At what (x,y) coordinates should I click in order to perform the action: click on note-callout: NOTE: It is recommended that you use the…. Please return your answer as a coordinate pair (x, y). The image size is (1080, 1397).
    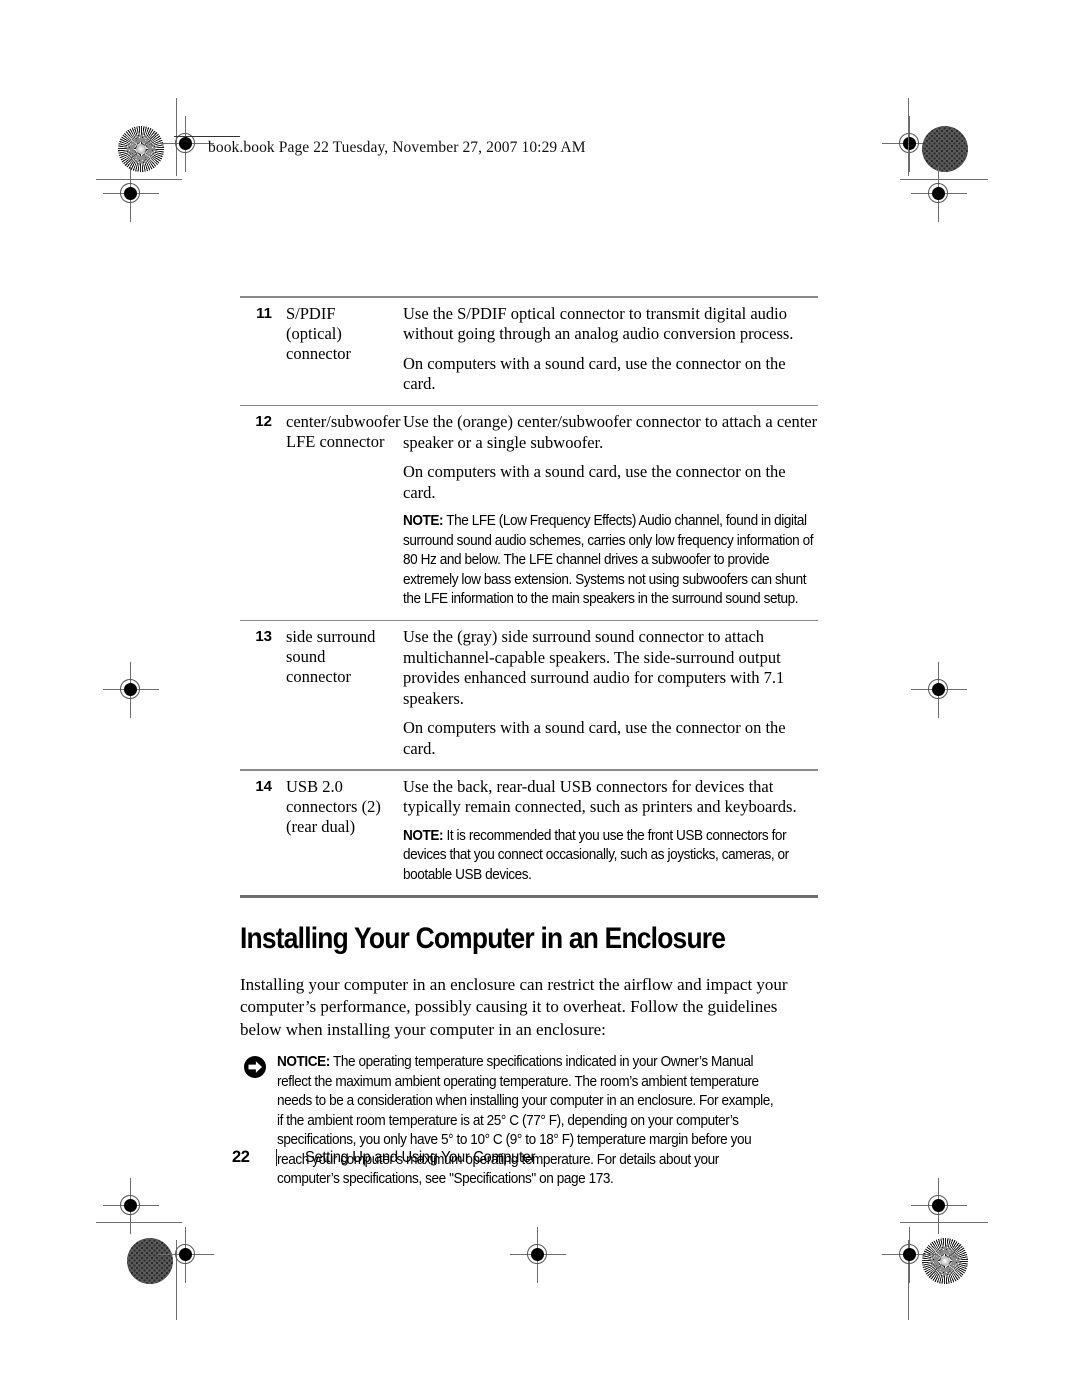
    Looking at the image, I should click on (609, 856).